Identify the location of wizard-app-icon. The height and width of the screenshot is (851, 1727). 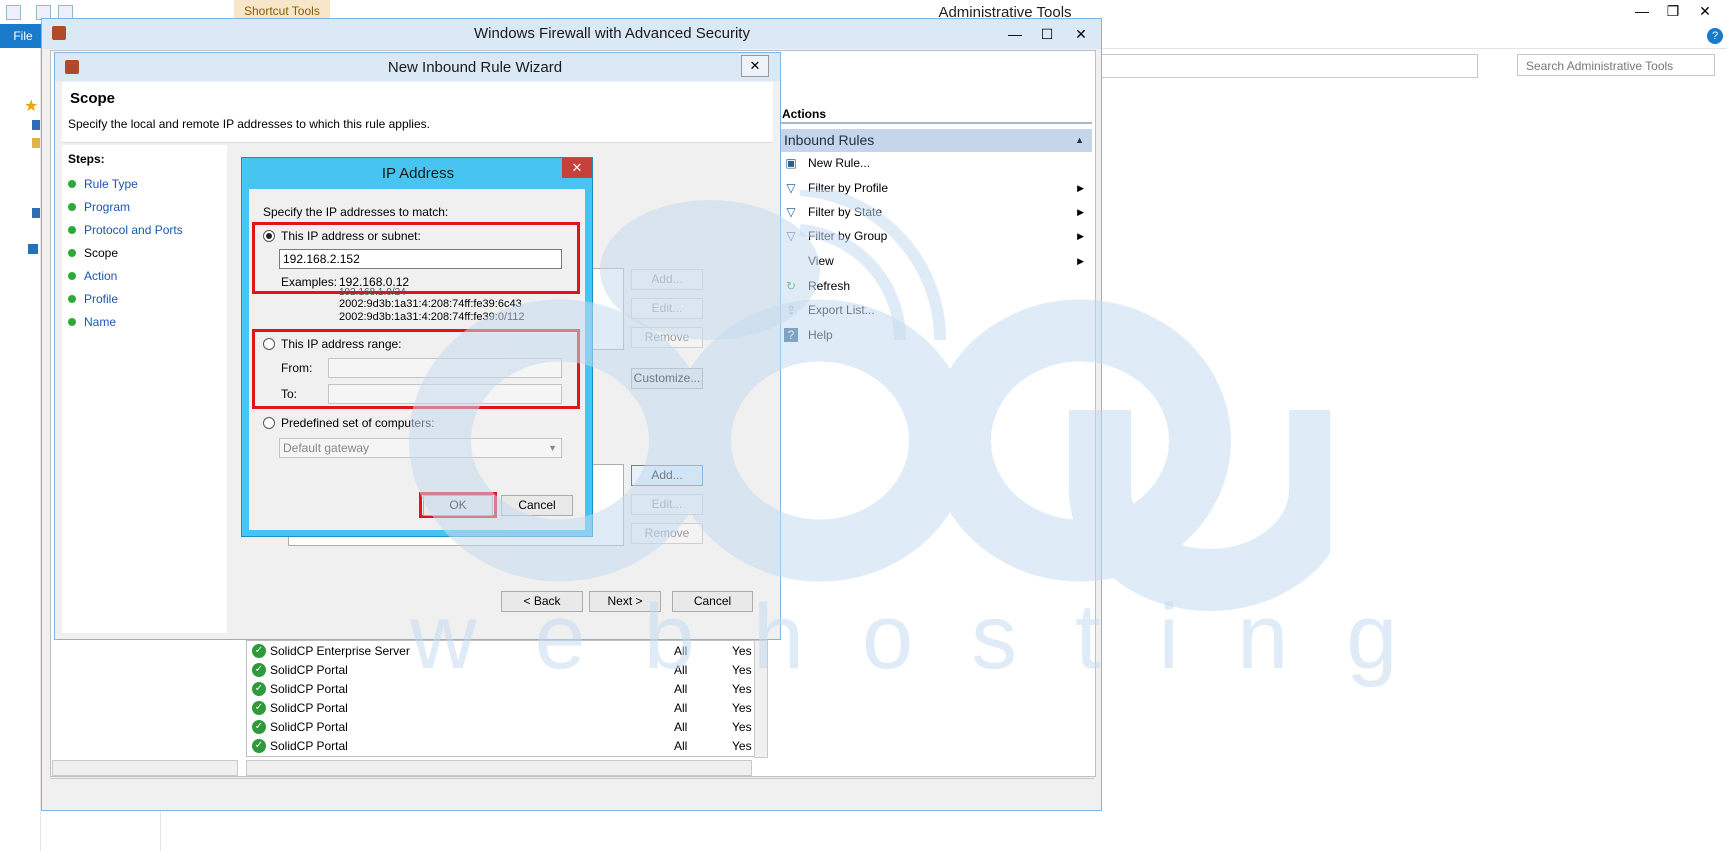
(72, 67).